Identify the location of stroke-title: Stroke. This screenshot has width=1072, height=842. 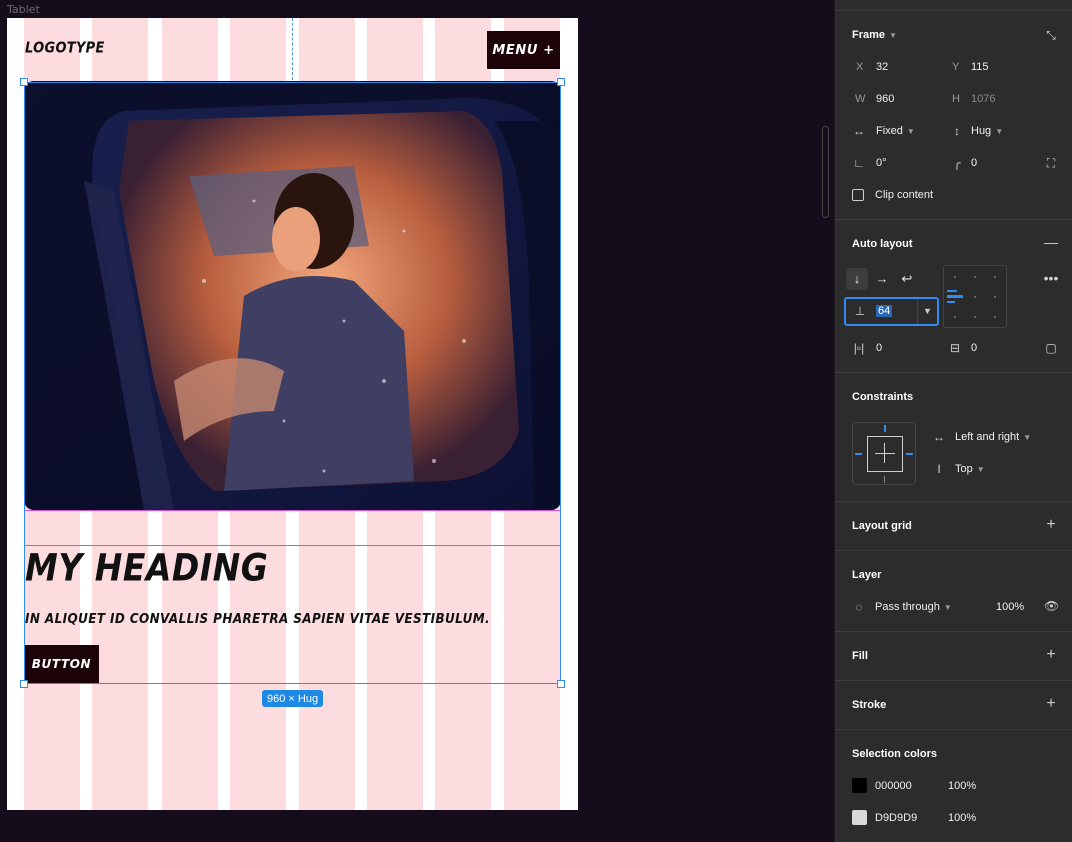
(869, 705).